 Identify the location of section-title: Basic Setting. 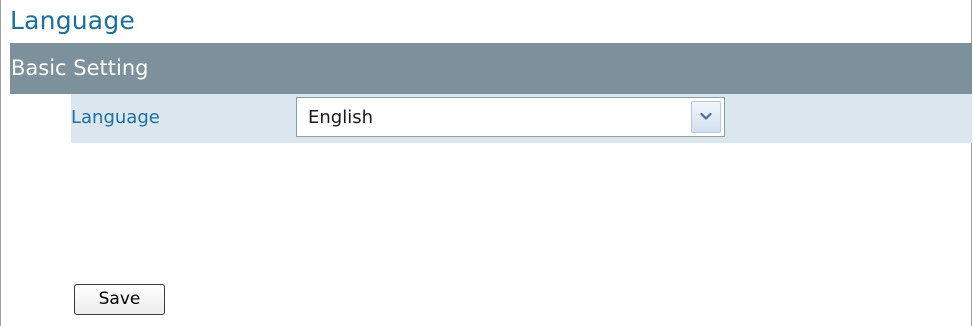
(80, 68).